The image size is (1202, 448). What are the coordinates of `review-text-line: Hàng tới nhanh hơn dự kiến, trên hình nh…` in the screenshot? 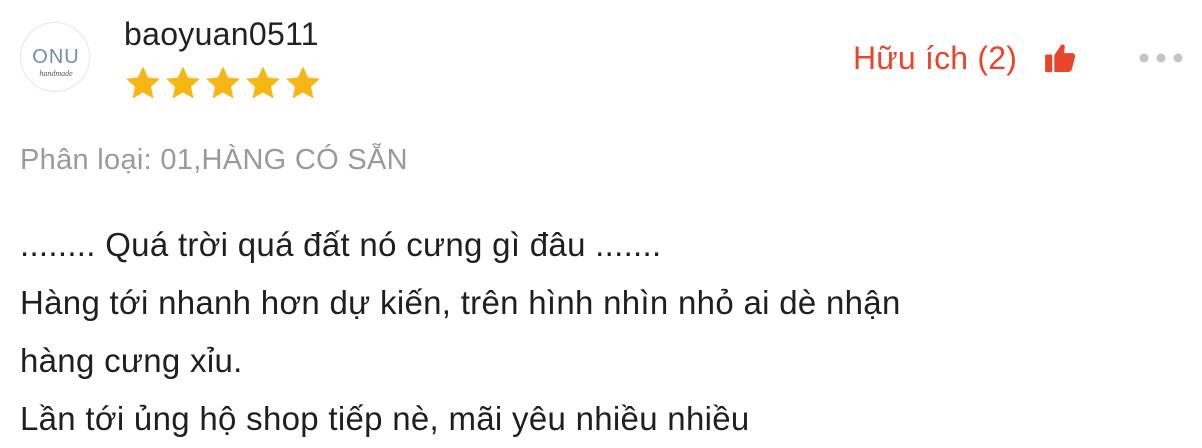 It's located at (460, 302).